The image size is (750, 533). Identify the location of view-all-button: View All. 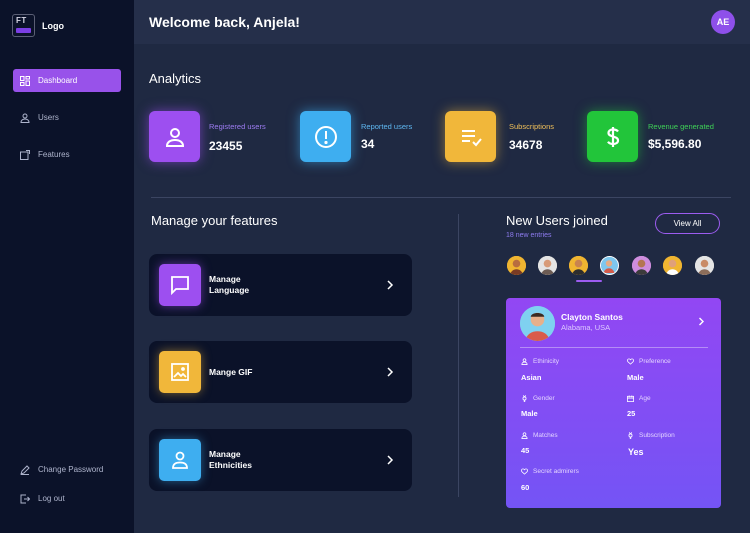
(687, 223).